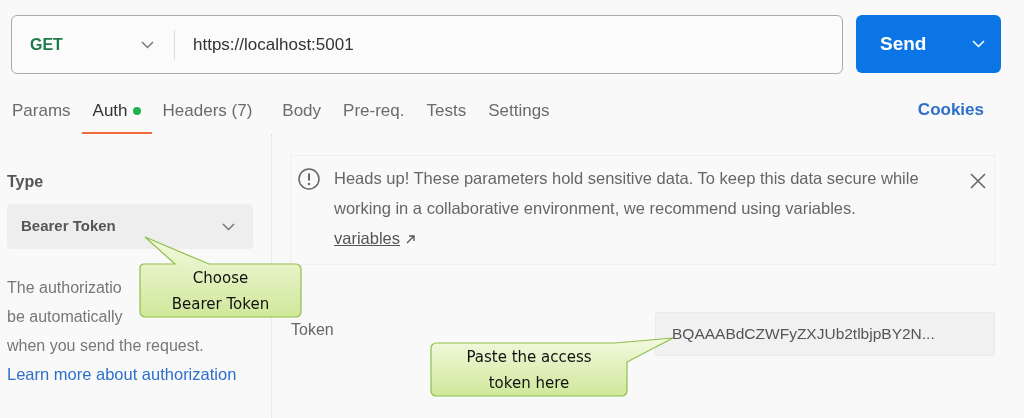 The image size is (1024, 418). I want to click on auth-type-dropdown: Bearer Token, so click(130, 226).